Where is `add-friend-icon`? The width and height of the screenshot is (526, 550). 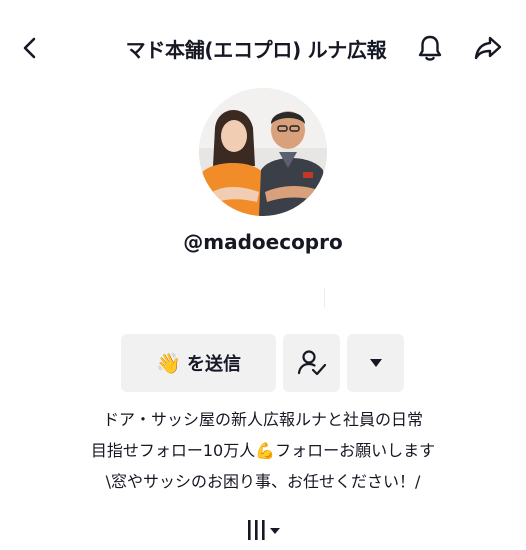 add-friend-icon is located at coordinates (311, 363).